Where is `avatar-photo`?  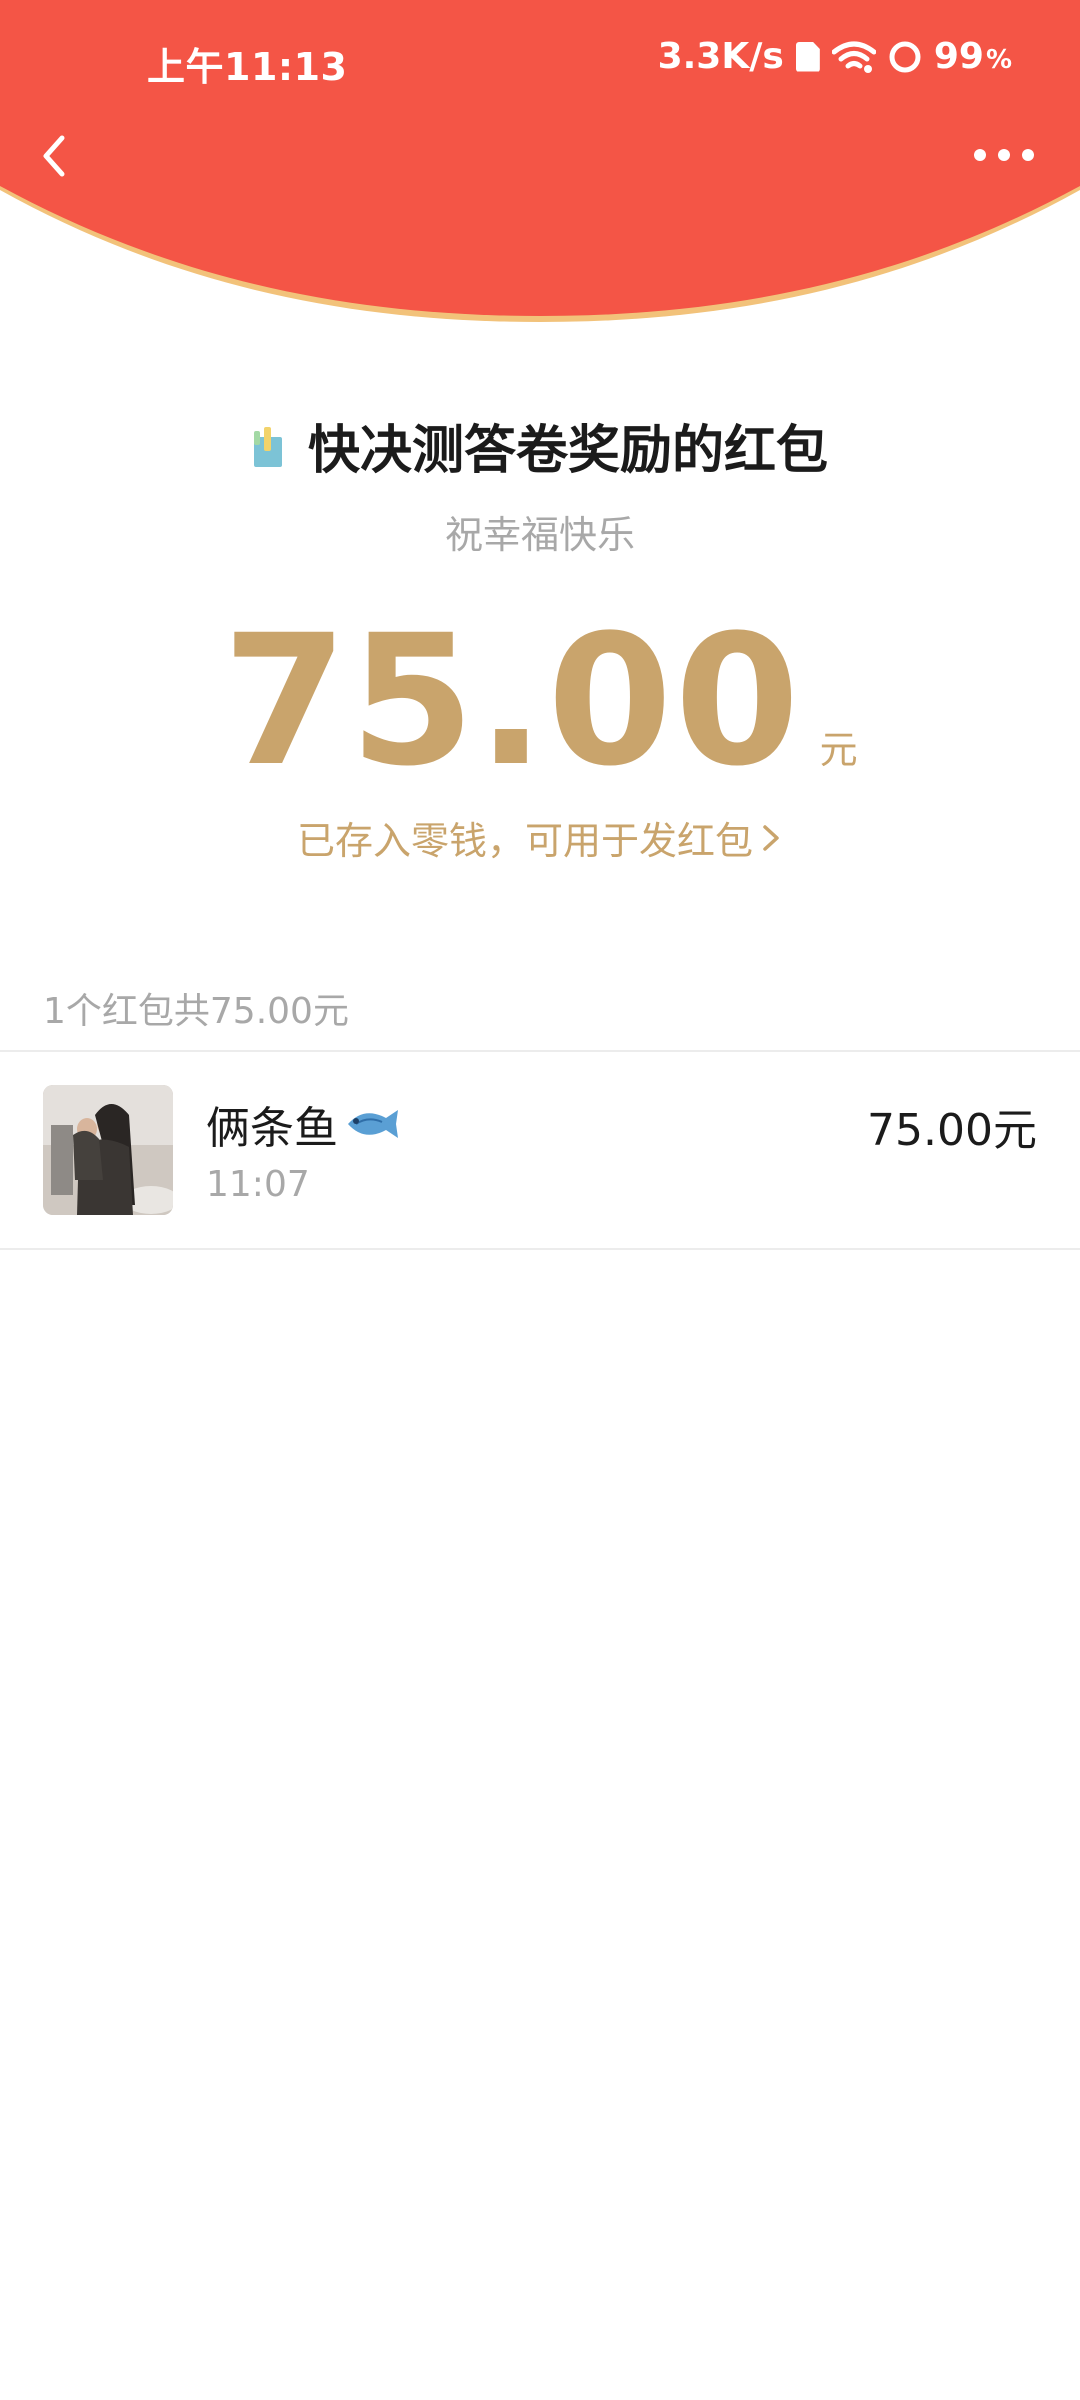
avatar-photo is located at coordinates (108, 1150).